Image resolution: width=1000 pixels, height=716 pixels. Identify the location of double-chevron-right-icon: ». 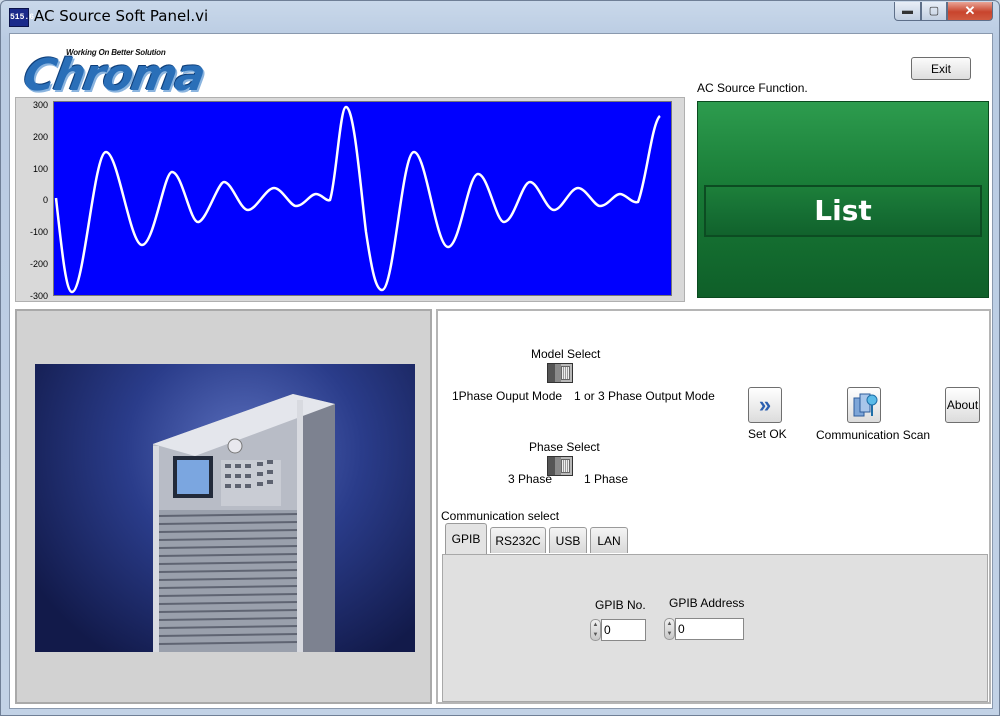
(765, 404).